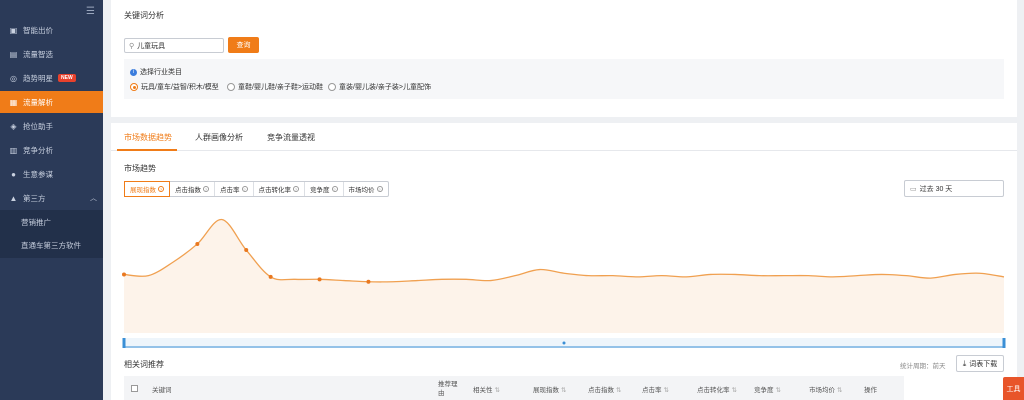 This screenshot has width=1024, height=400. Describe the element at coordinates (13, 54) in the screenshot. I see `traffic-icon: ▤` at that location.